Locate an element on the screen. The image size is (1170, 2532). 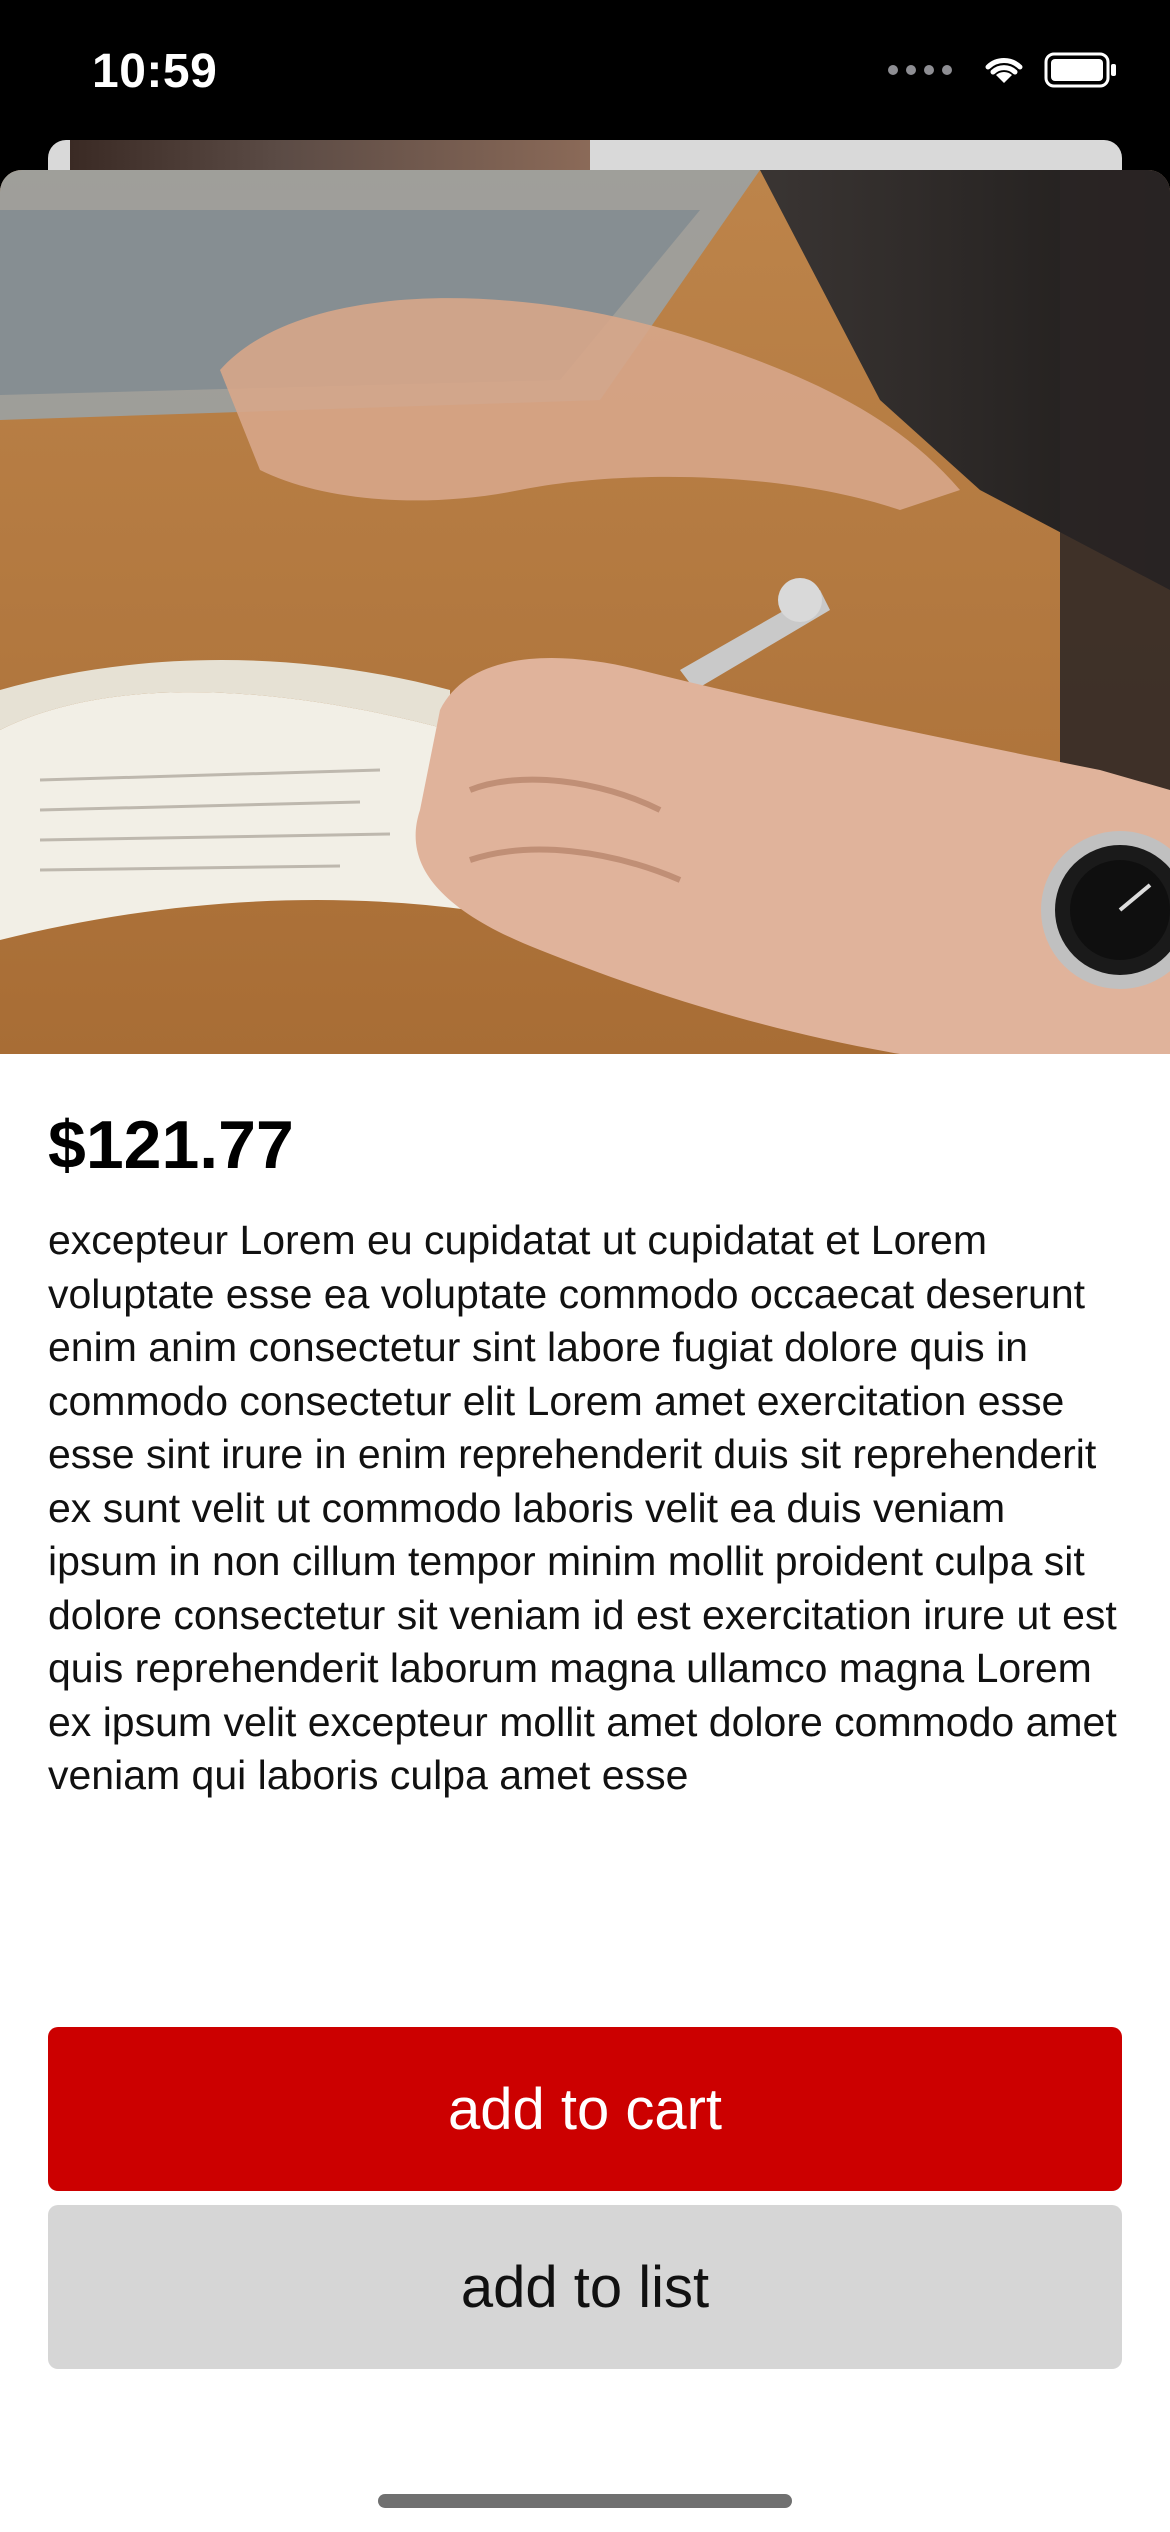
status-bar: 10:59 is located at coordinates (585, 70).